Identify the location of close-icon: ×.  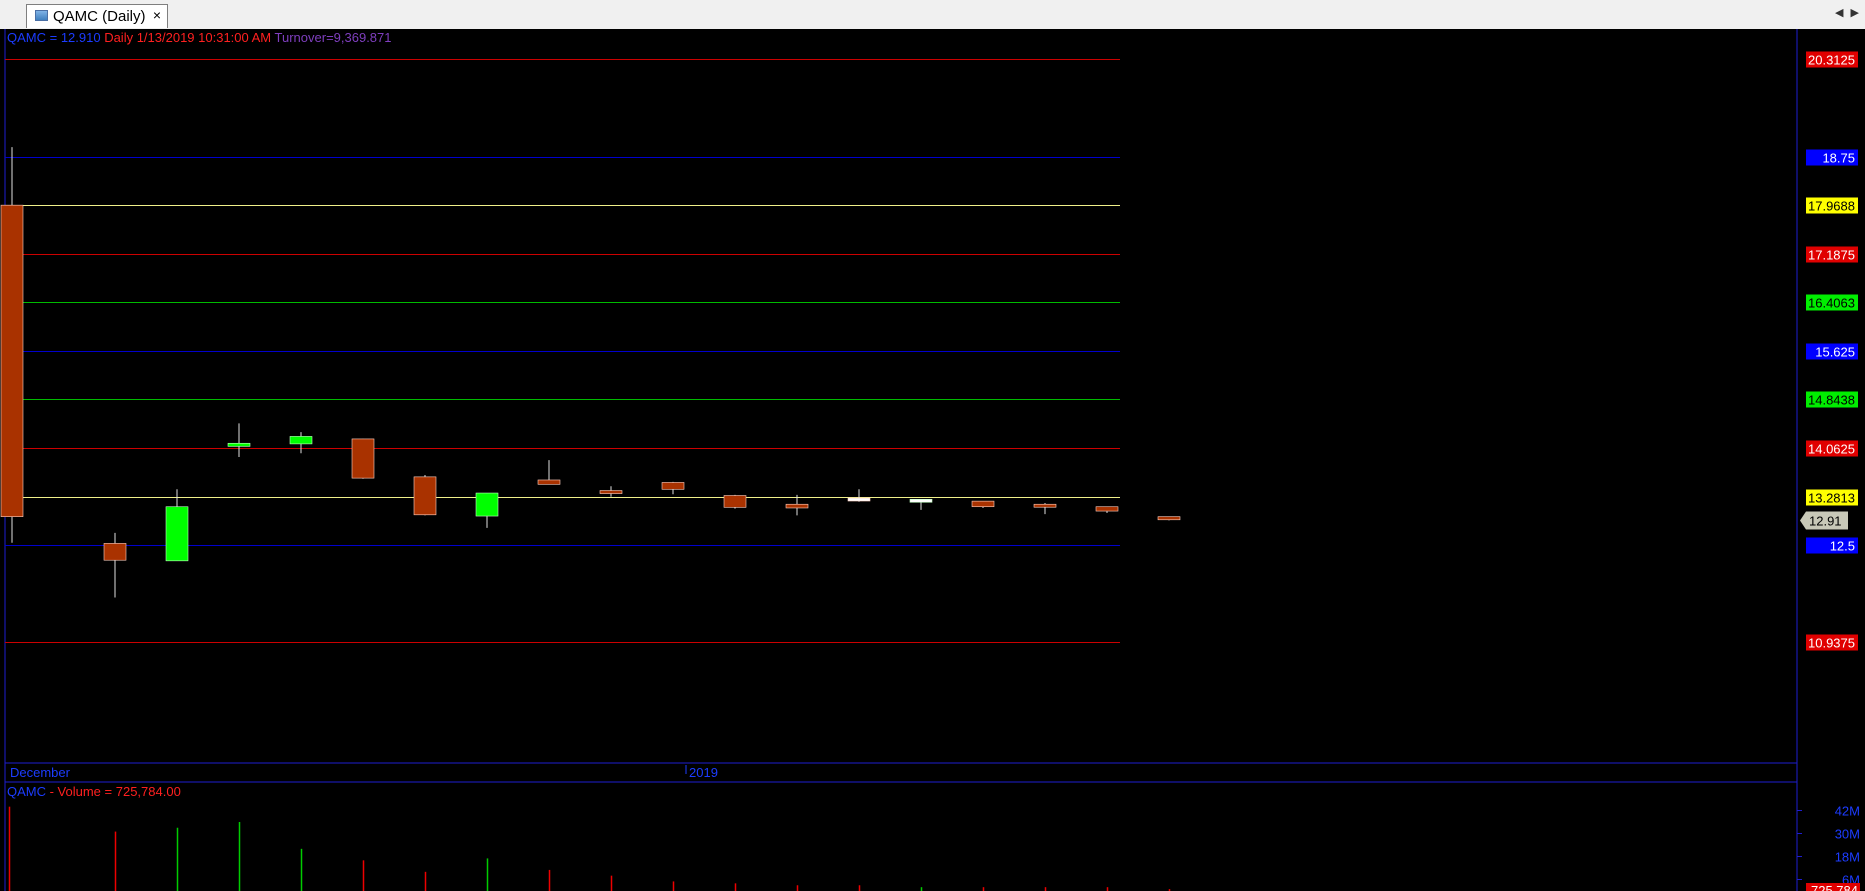
(157, 15).